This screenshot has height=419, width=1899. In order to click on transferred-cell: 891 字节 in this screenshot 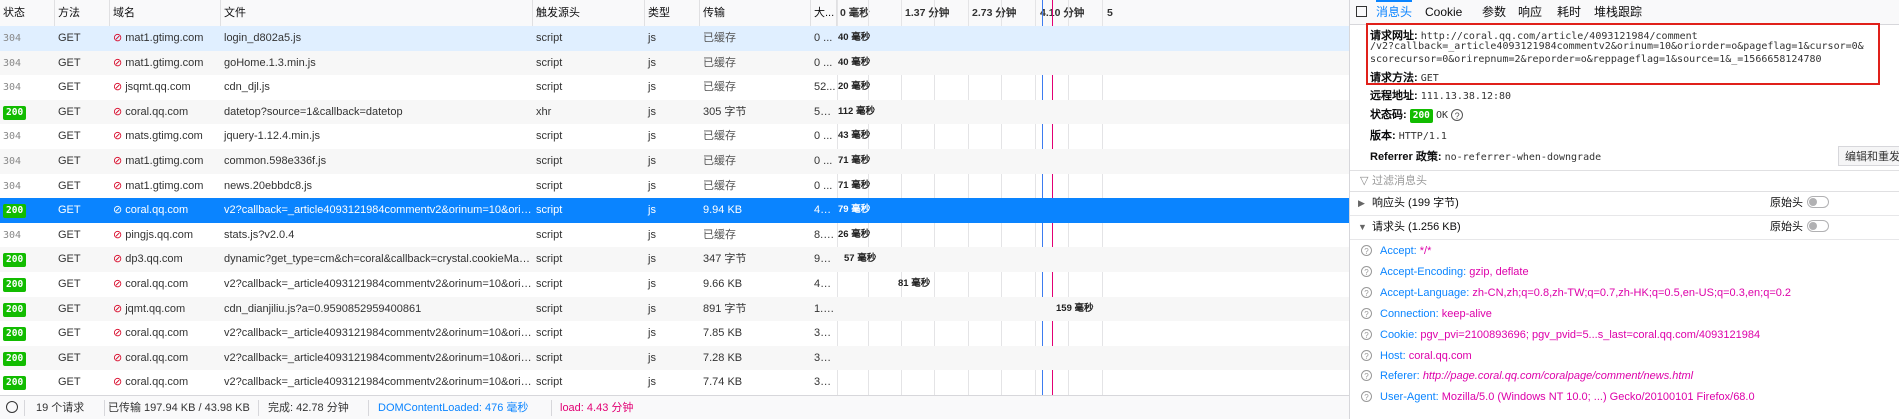, I will do `click(725, 308)`.